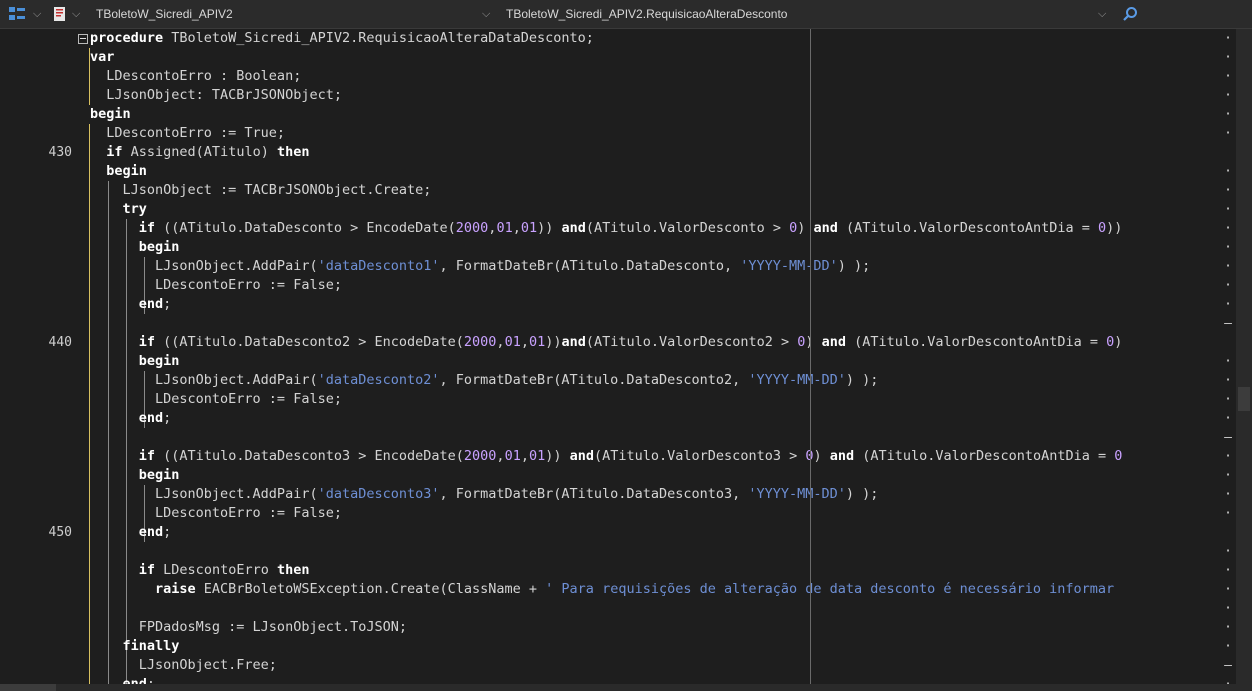 This screenshot has height=691, width=1252. I want to click on code-token: LDescontoErro := True;, so click(188, 133).